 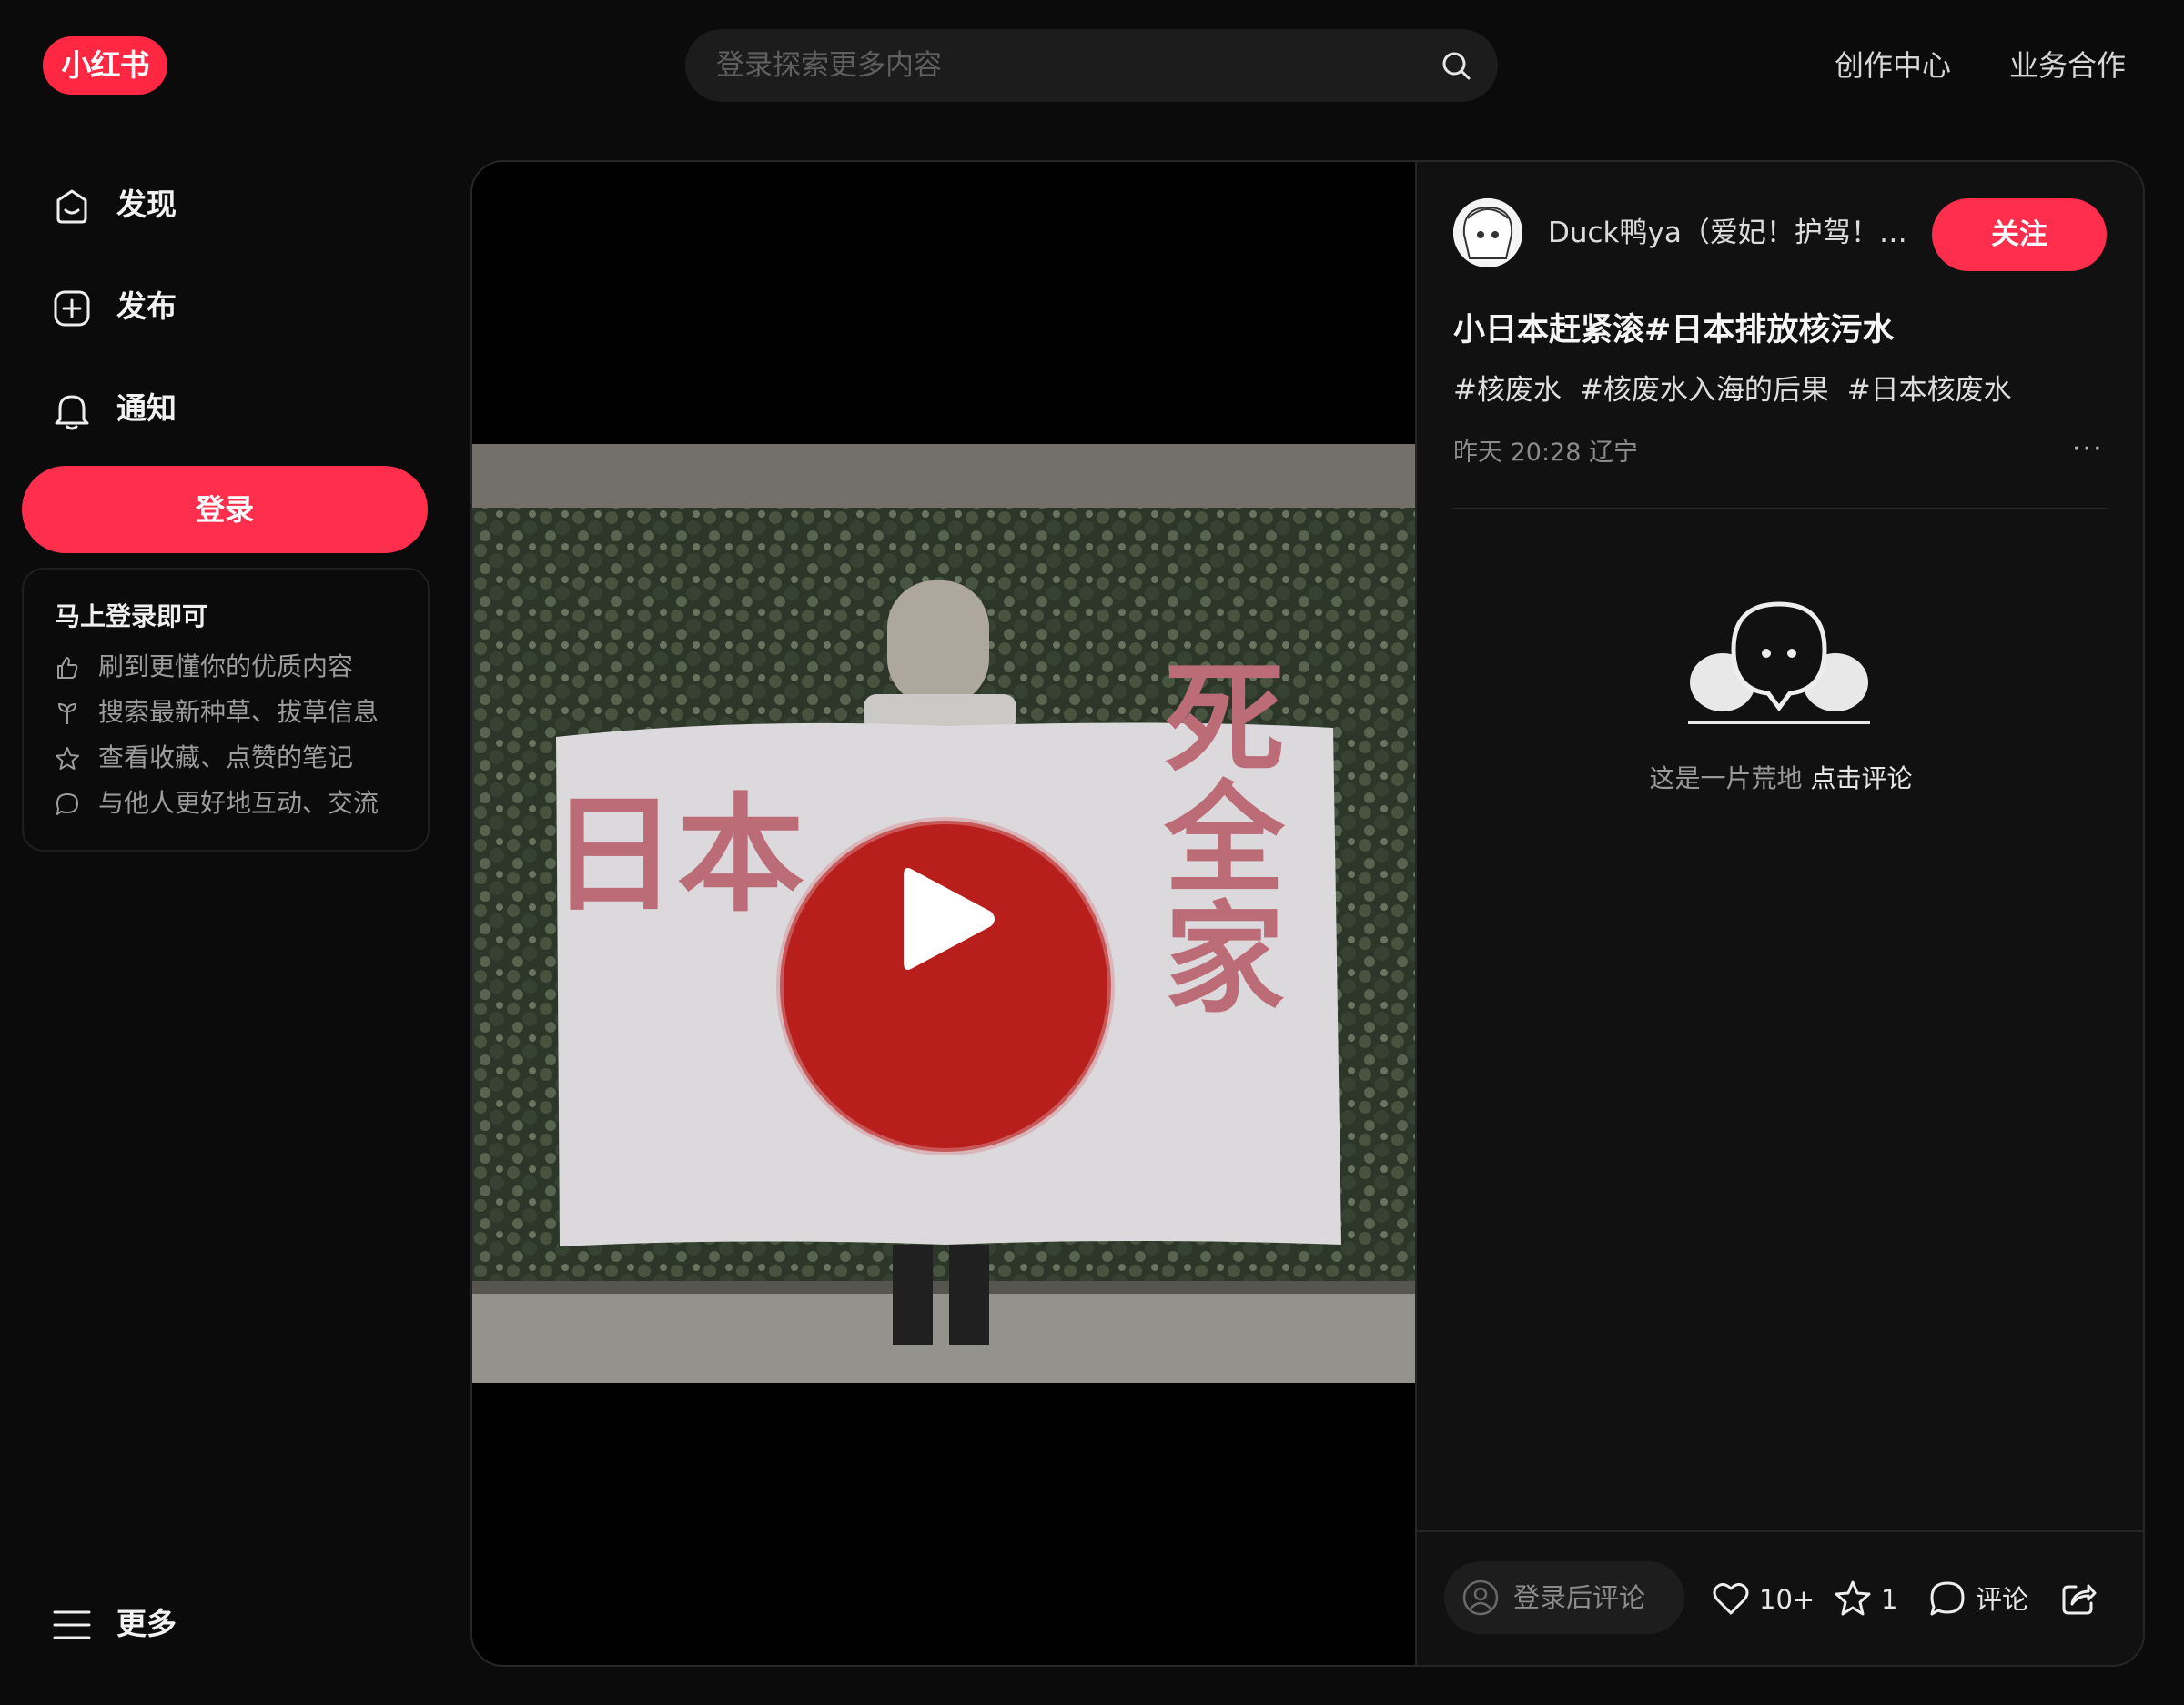 What do you see at coordinates (1893, 66) in the screenshot?
I see `creator-center-link: 创作中心` at bounding box center [1893, 66].